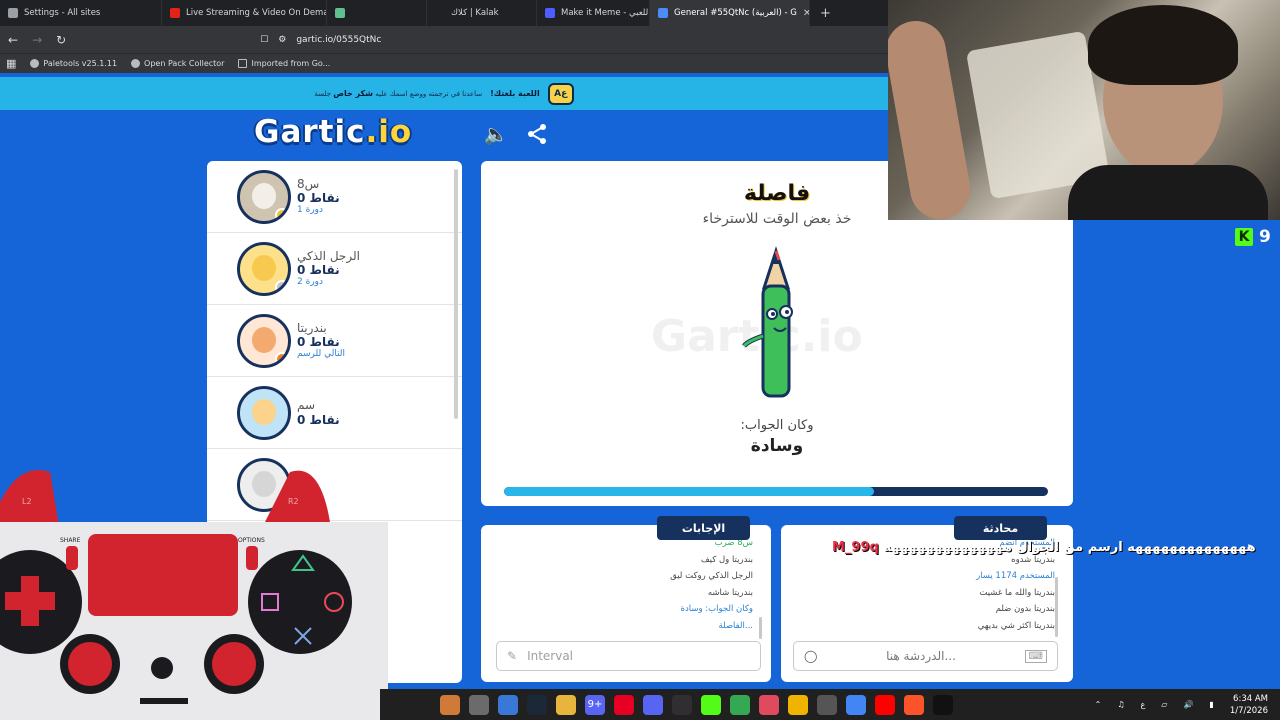 The width and height of the screenshot is (1280, 720). What do you see at coordinates (73, 63) in the screenshot?
I see `bookmark-paletools: Paletools v25.1.11` at bounding box center [73, 63].